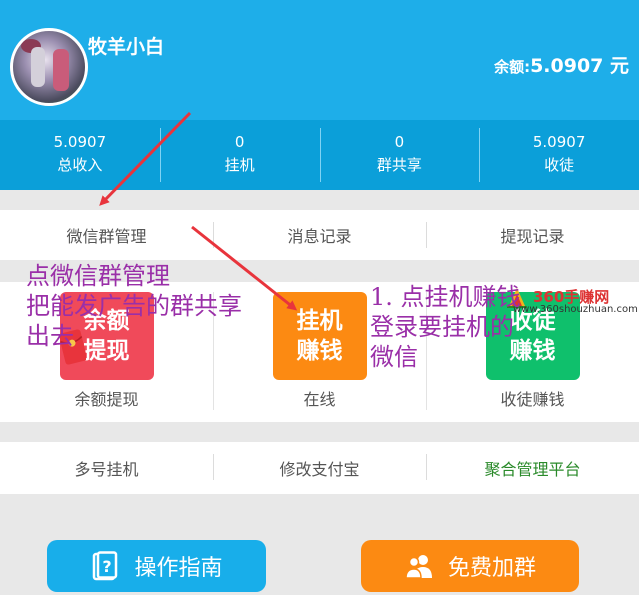 The image size is (639, 595). Describe the element at coordinates (559, 165) in the screenshot. I see `stat-label: 收徒` at that location.